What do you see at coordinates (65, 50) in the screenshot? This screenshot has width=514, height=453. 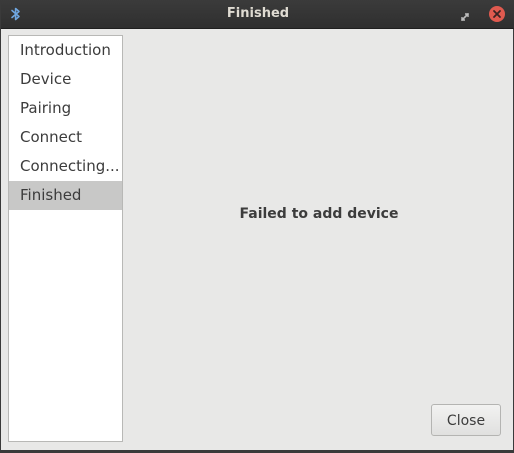 I see `sidebar-item-introduction: Introduction` at bounding box center [65, 50].